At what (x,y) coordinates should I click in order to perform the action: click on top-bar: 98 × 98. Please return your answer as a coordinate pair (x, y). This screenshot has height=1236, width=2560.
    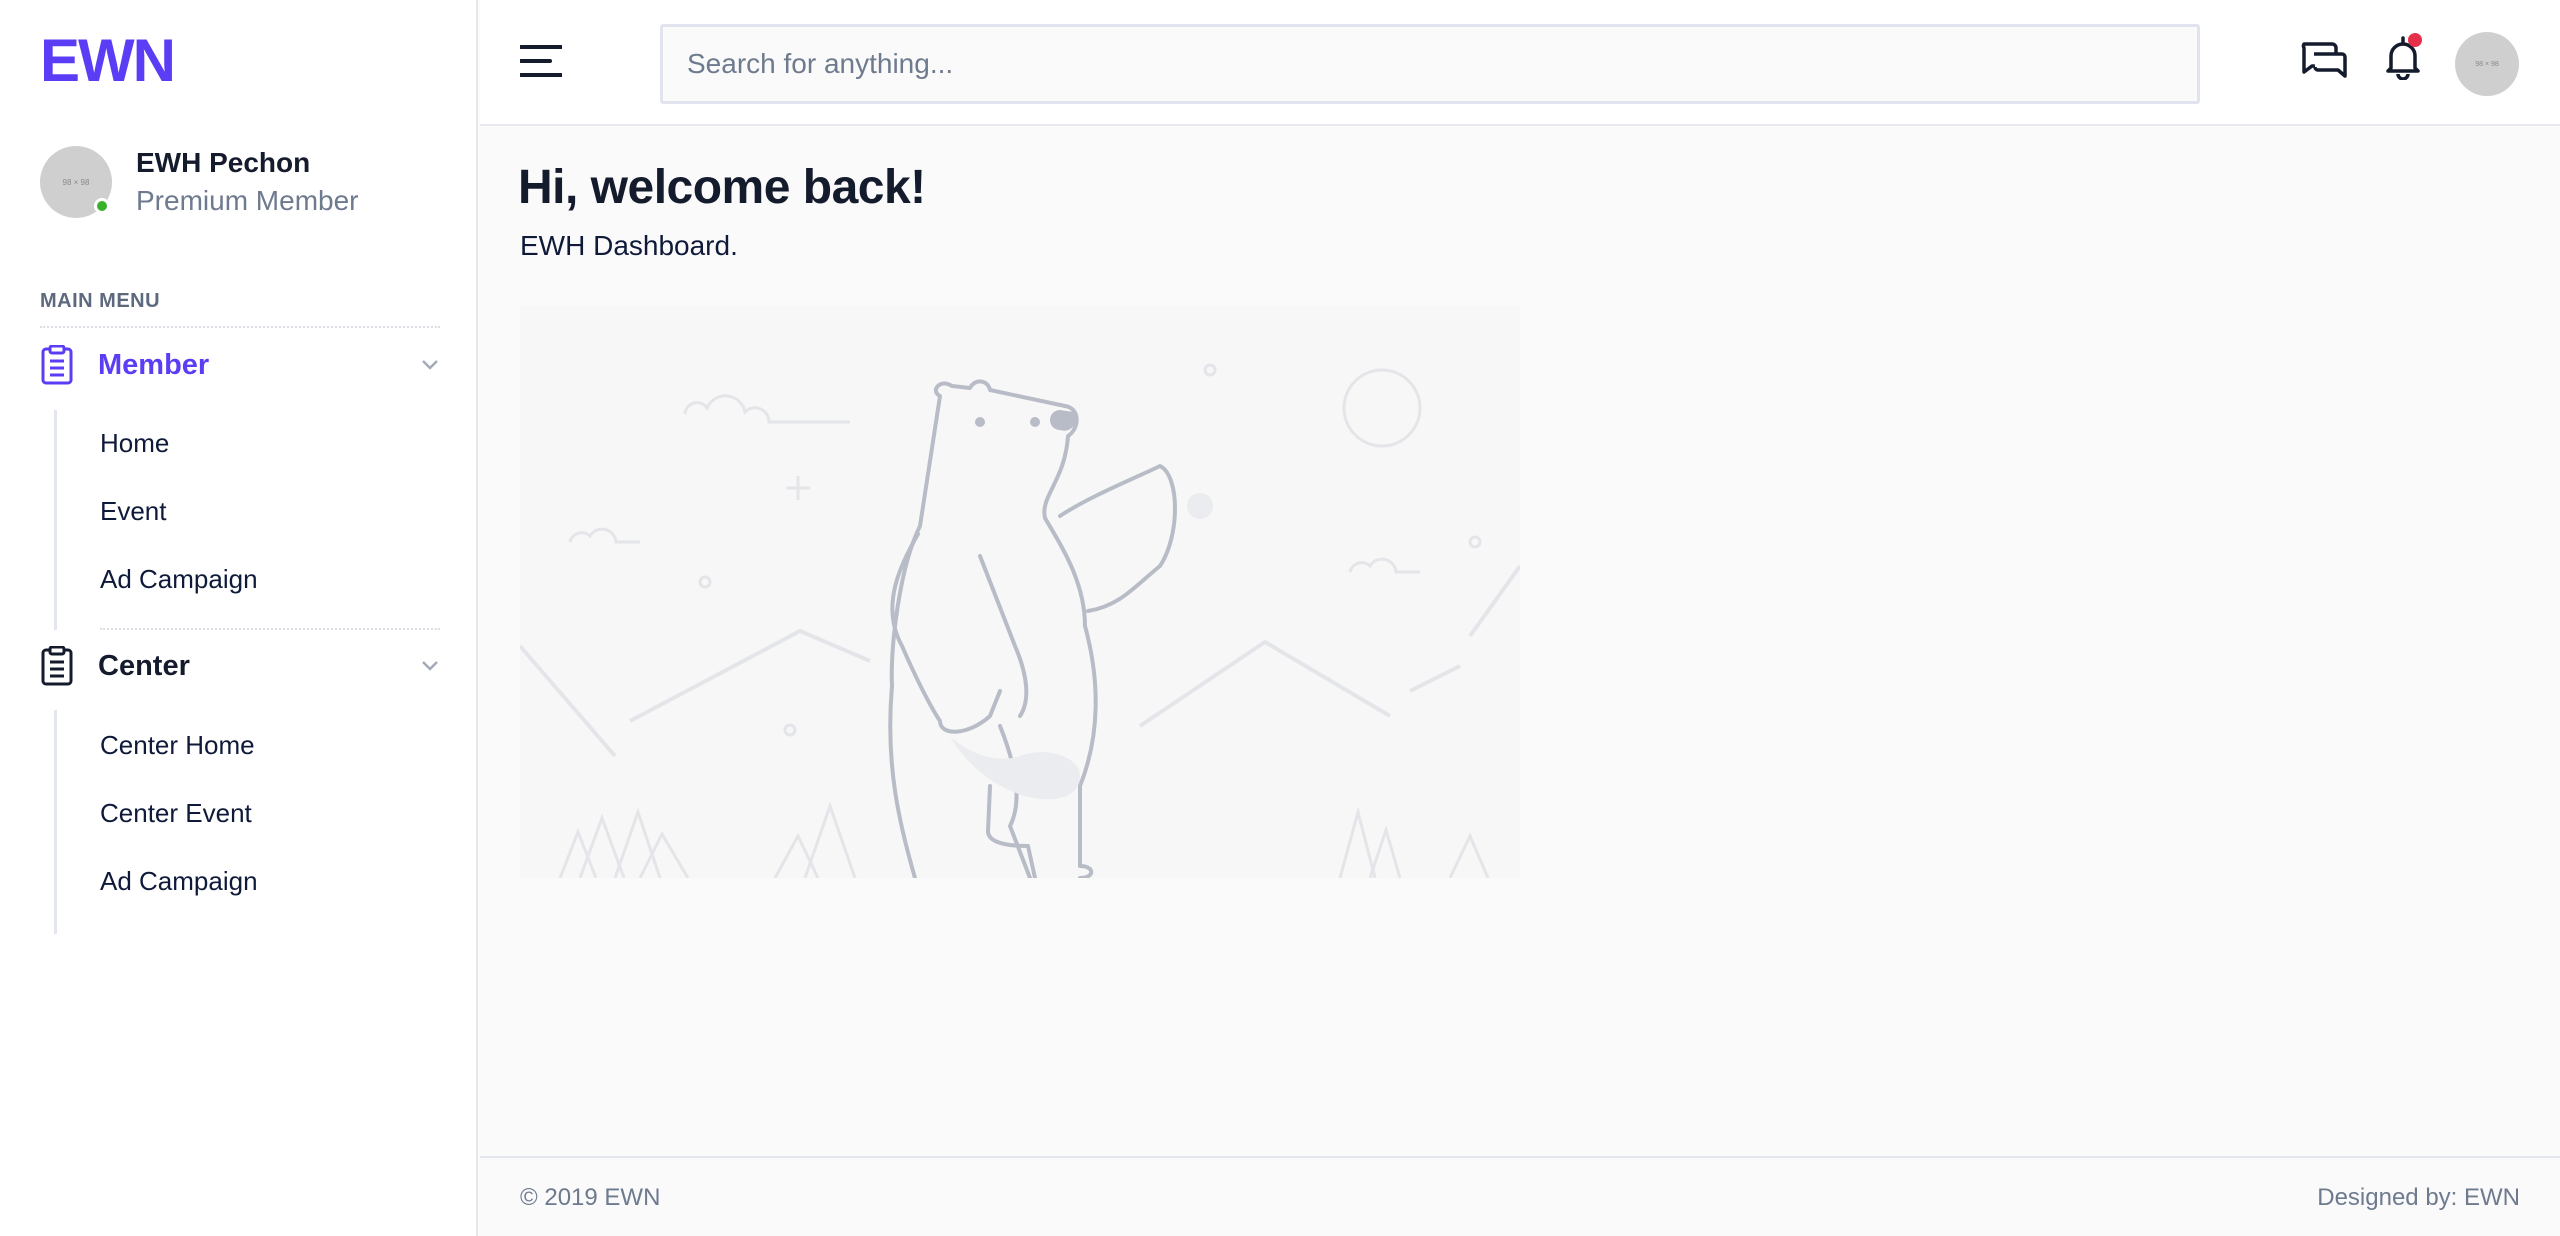
    Looking at the image, I should click on (1520, 63).